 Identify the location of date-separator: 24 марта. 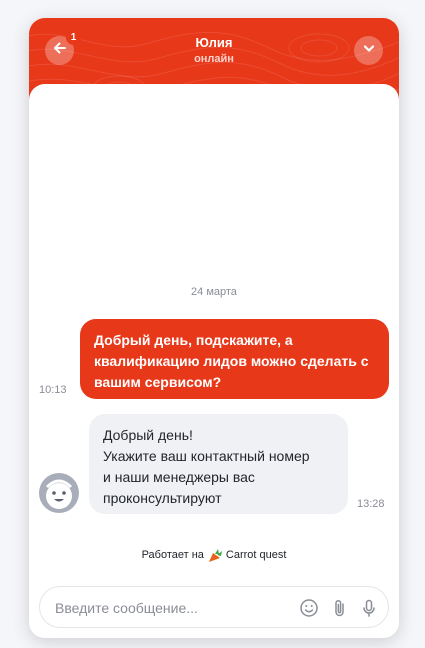
(214, 292).